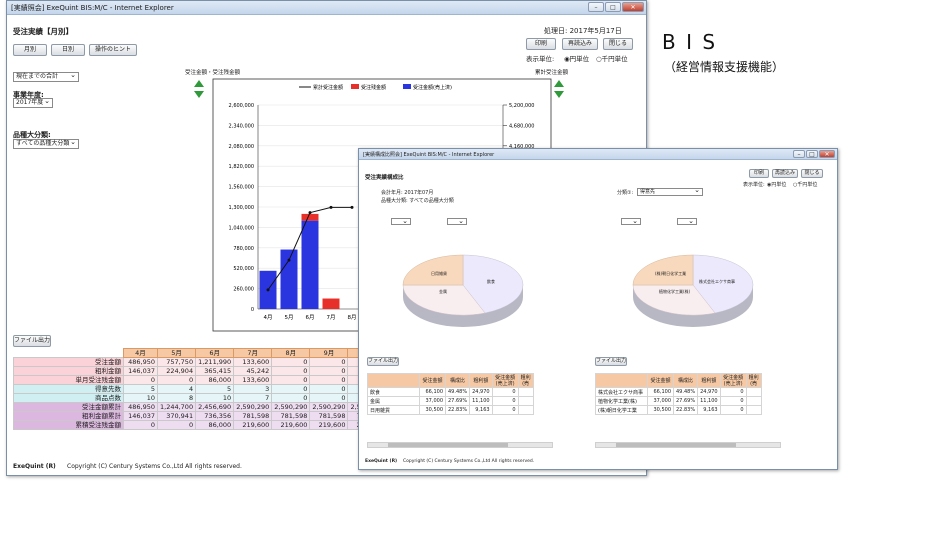 This screenshot has width=950, height=534. Describe the element at coordinates (596, 7) in the screenshot. I see `minimize-icon: –` at that location.